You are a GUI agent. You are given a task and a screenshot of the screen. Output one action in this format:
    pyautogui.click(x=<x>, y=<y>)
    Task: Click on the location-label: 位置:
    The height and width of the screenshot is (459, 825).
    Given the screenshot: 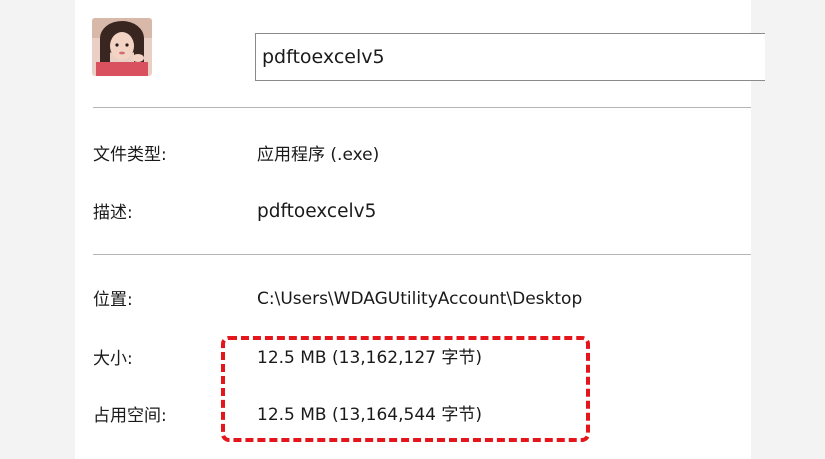 What is the action you would take?
    pyautogui.click(x=113, y=300)
    